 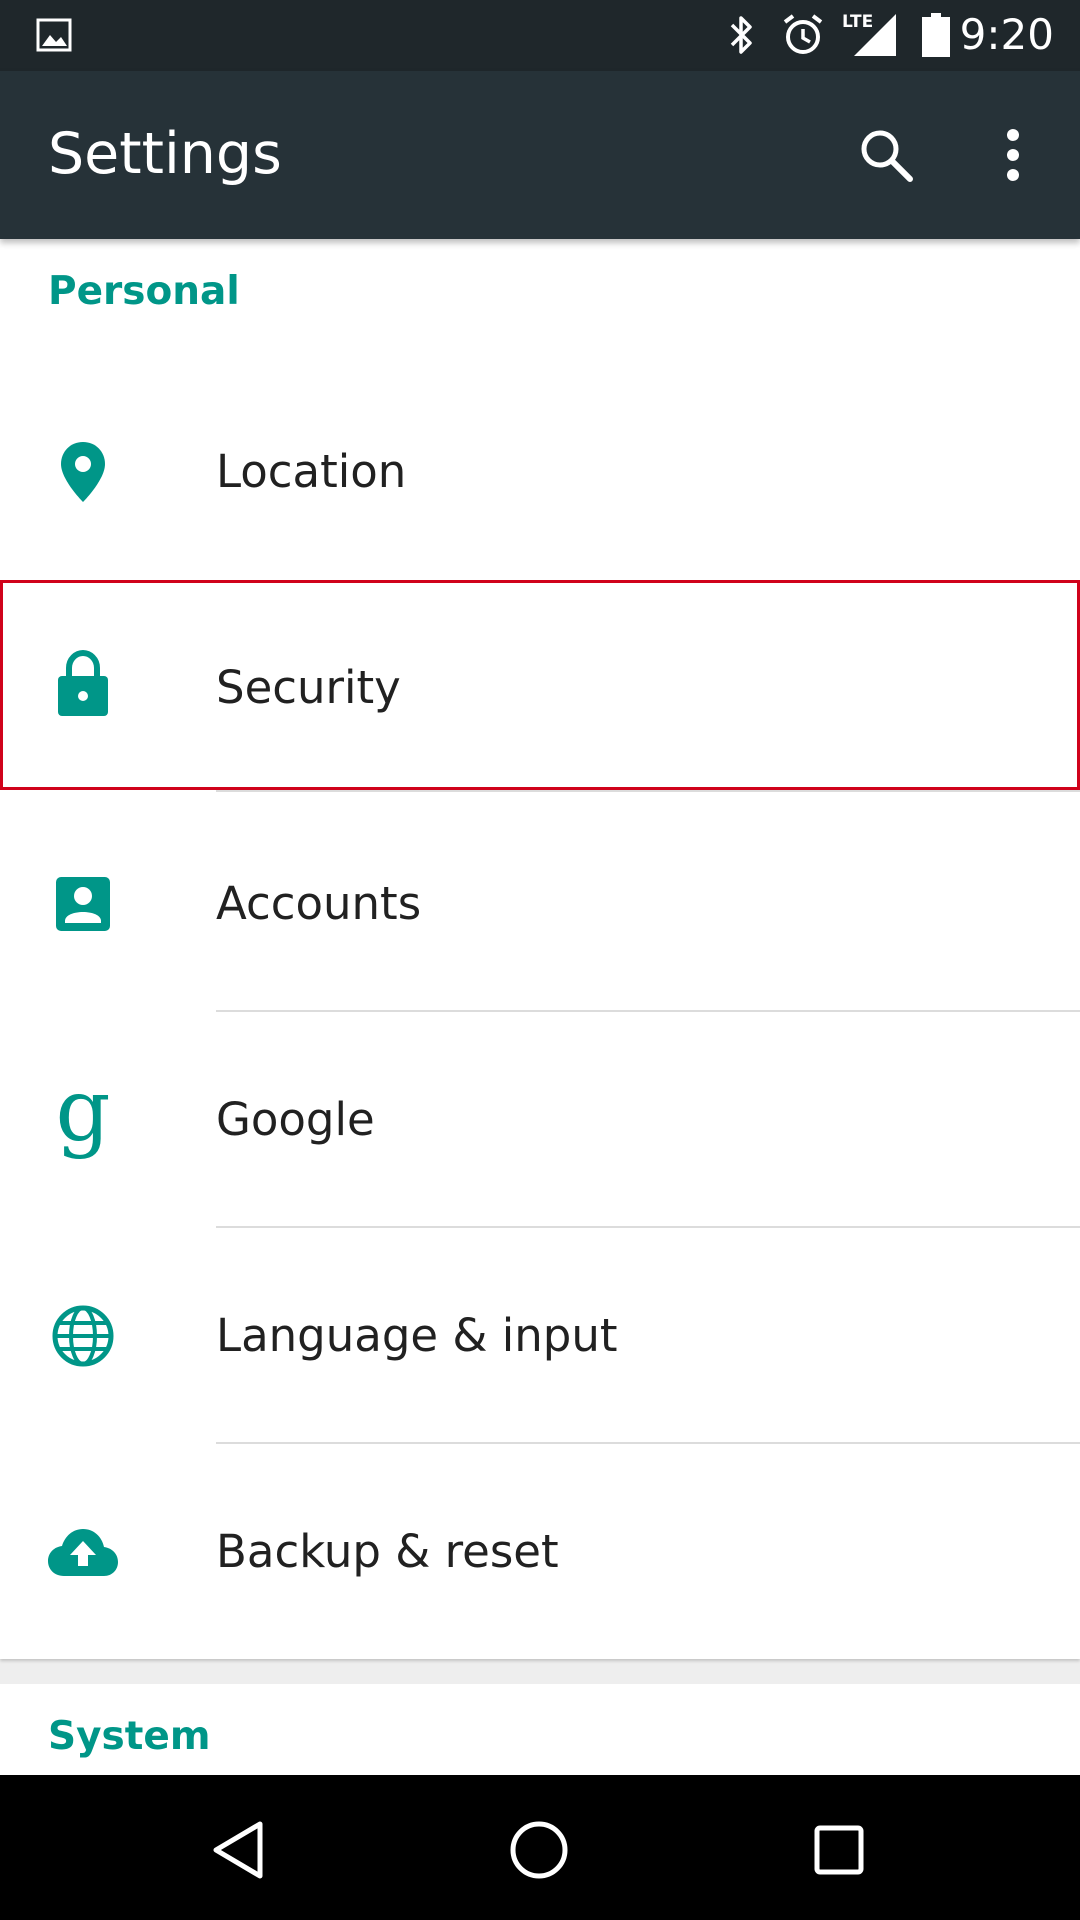 I want to click on settings-item-label: Language & input, so click(x=417, y=1335).